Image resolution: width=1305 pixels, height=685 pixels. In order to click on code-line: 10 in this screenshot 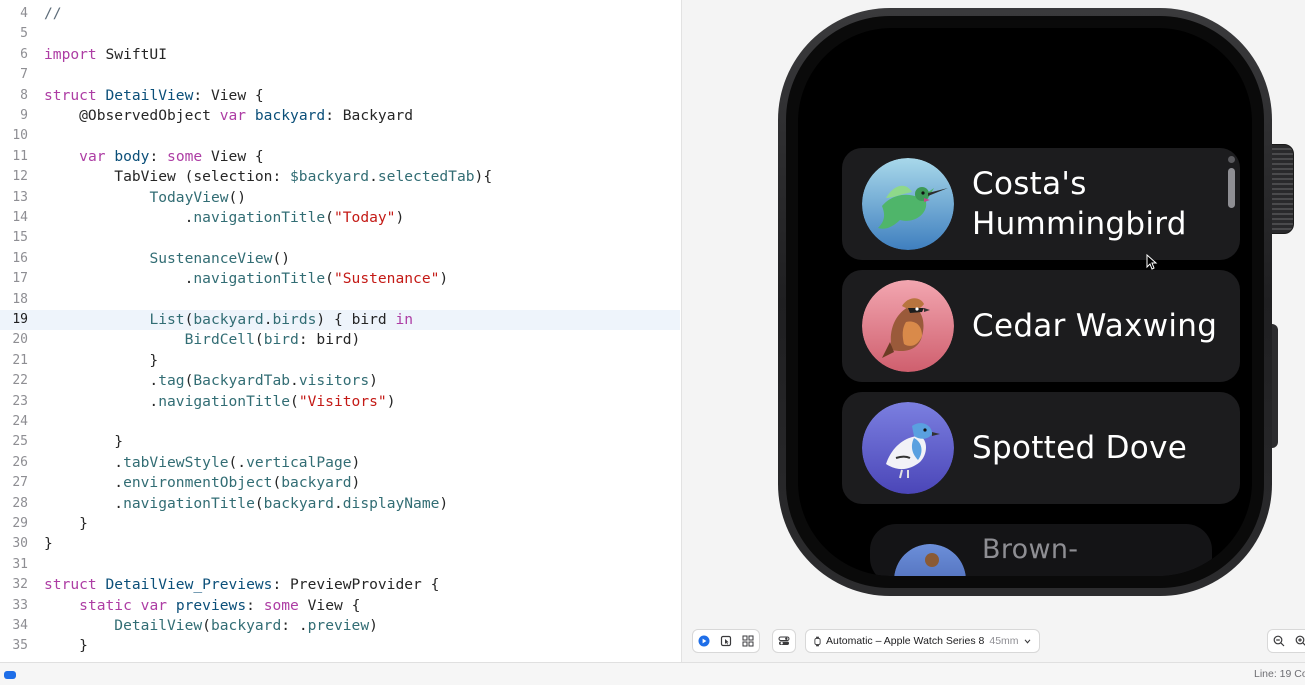, I will do `click(340, 136)`.